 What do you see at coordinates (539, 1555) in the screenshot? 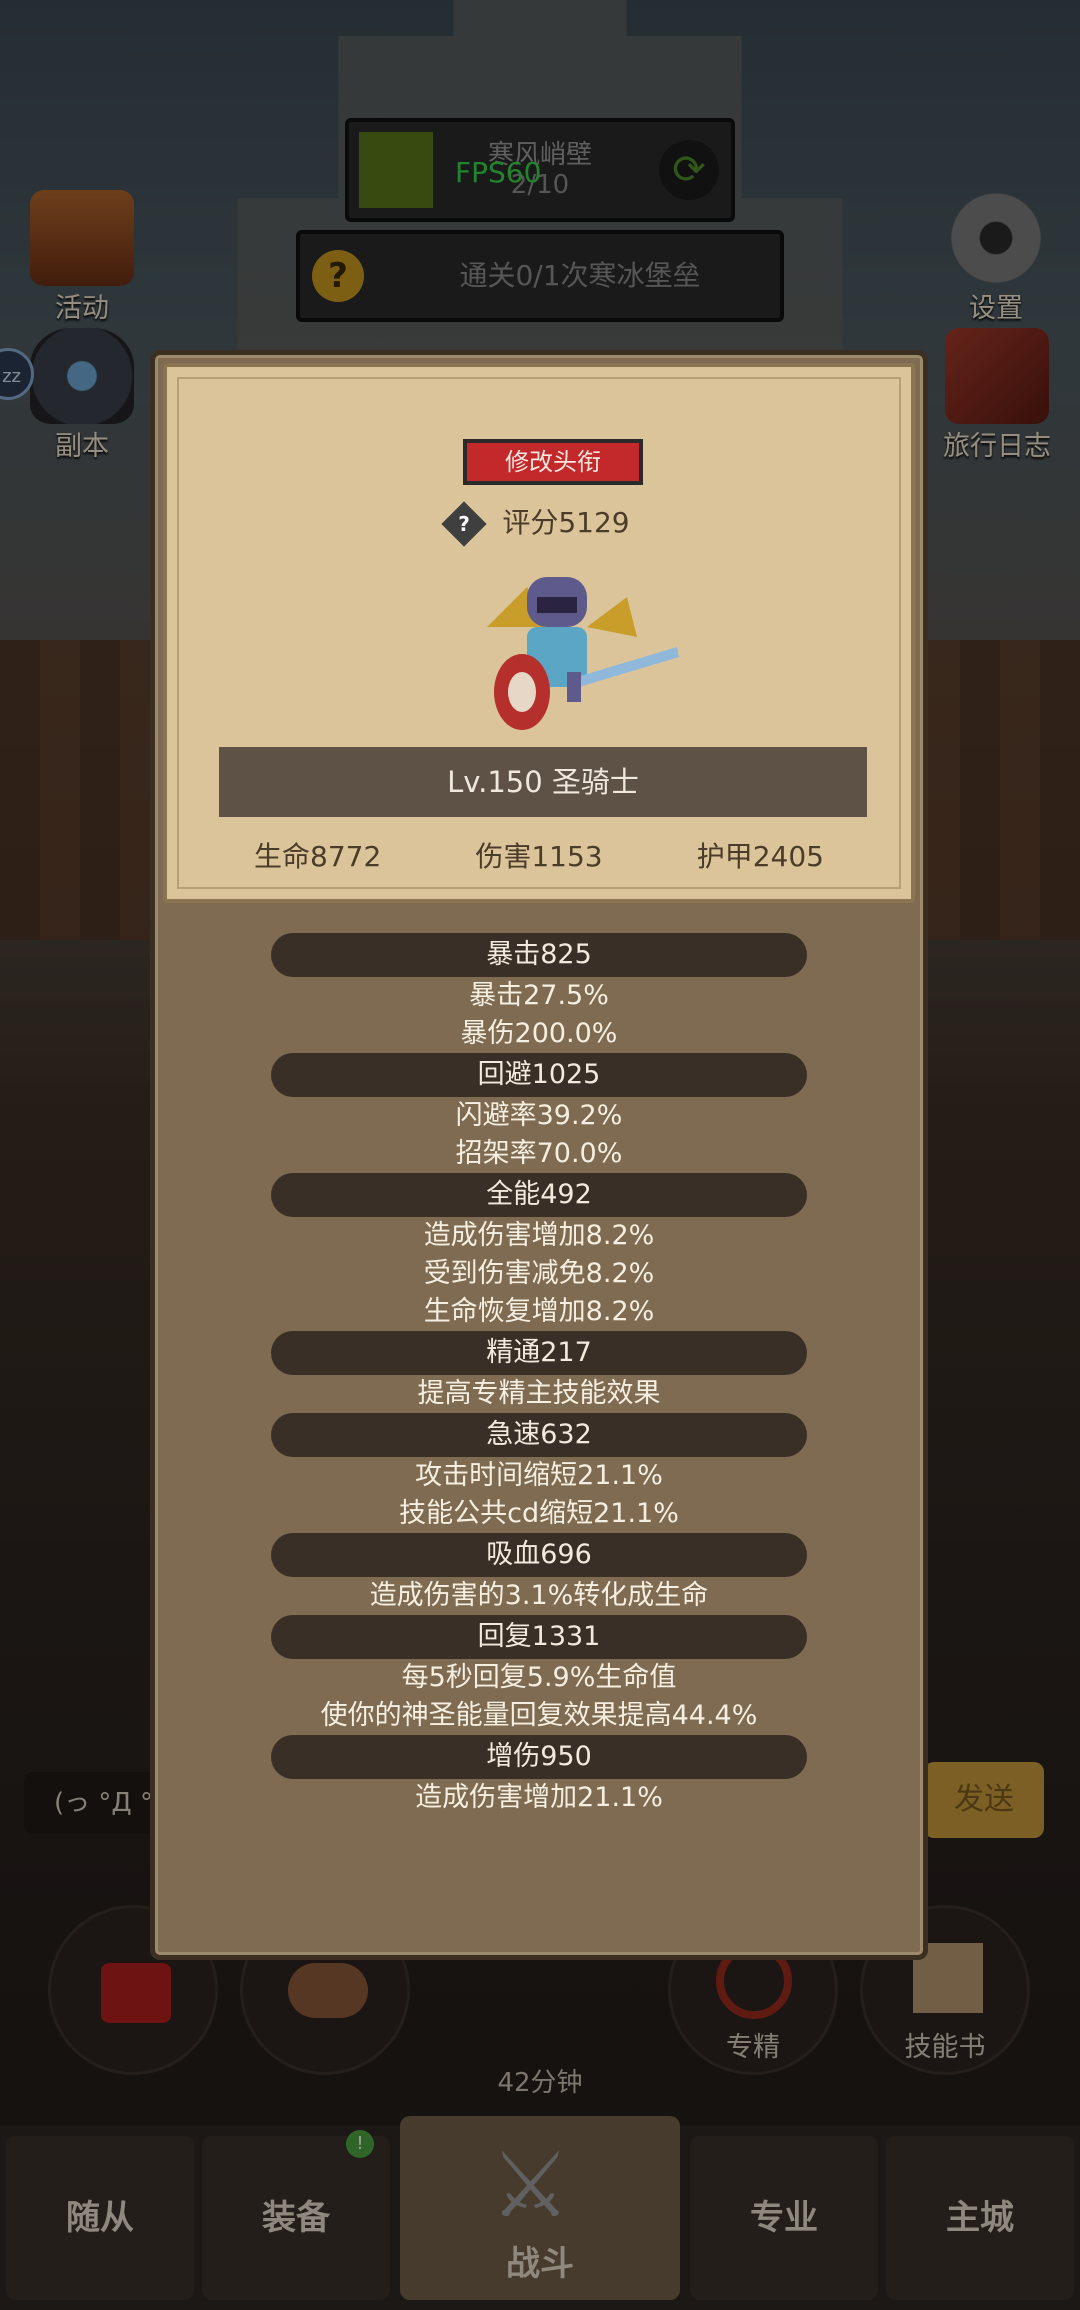
I see `attribute-header: 吸血696` at bounding box center [539, 1555].